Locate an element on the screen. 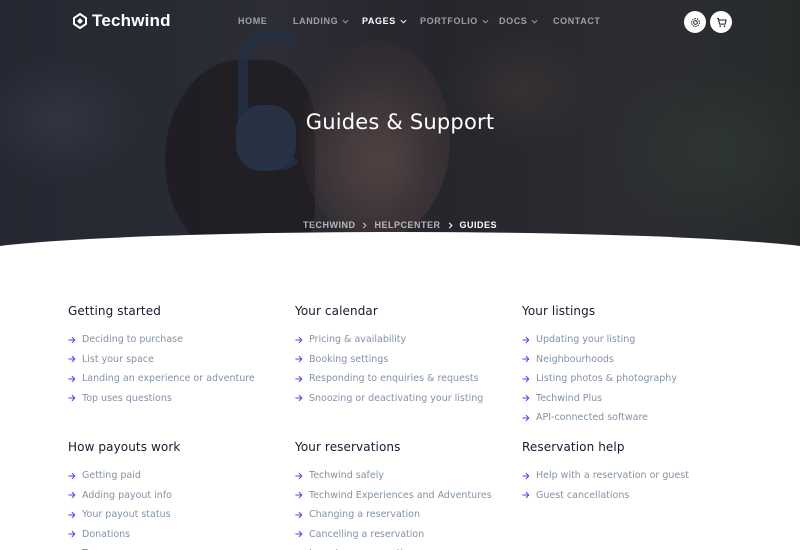  nav-item-label: PAGES is located at coordinates (379, 21).